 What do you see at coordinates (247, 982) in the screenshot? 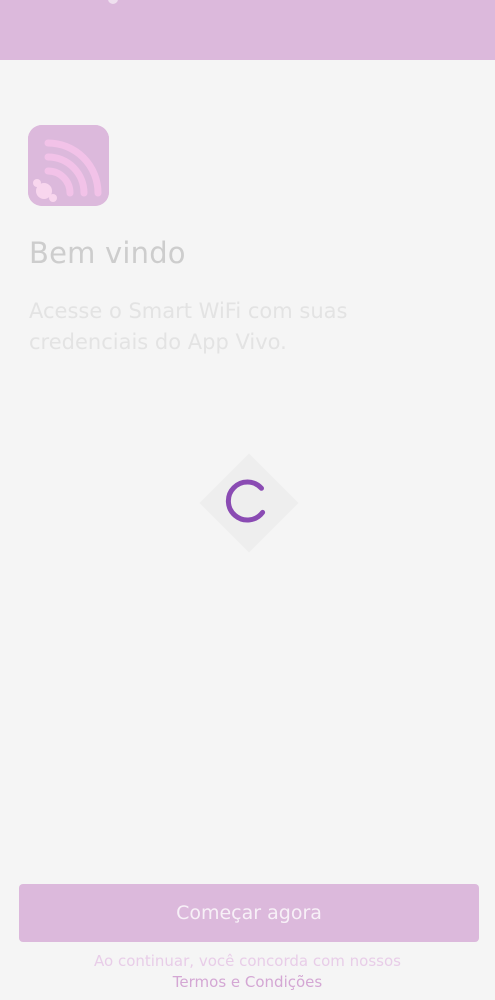
I see `terms-link: Termos e Condições` at bounding box center [247, 982].